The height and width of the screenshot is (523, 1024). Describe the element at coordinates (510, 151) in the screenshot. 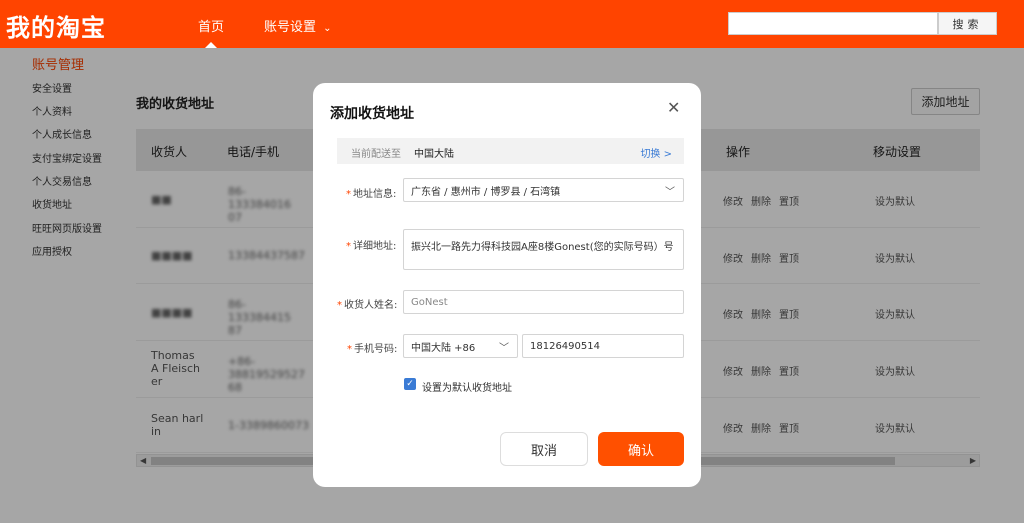

I see `delivery-region-bar: 当前配送至 中国大陆 切换 >` at that location.